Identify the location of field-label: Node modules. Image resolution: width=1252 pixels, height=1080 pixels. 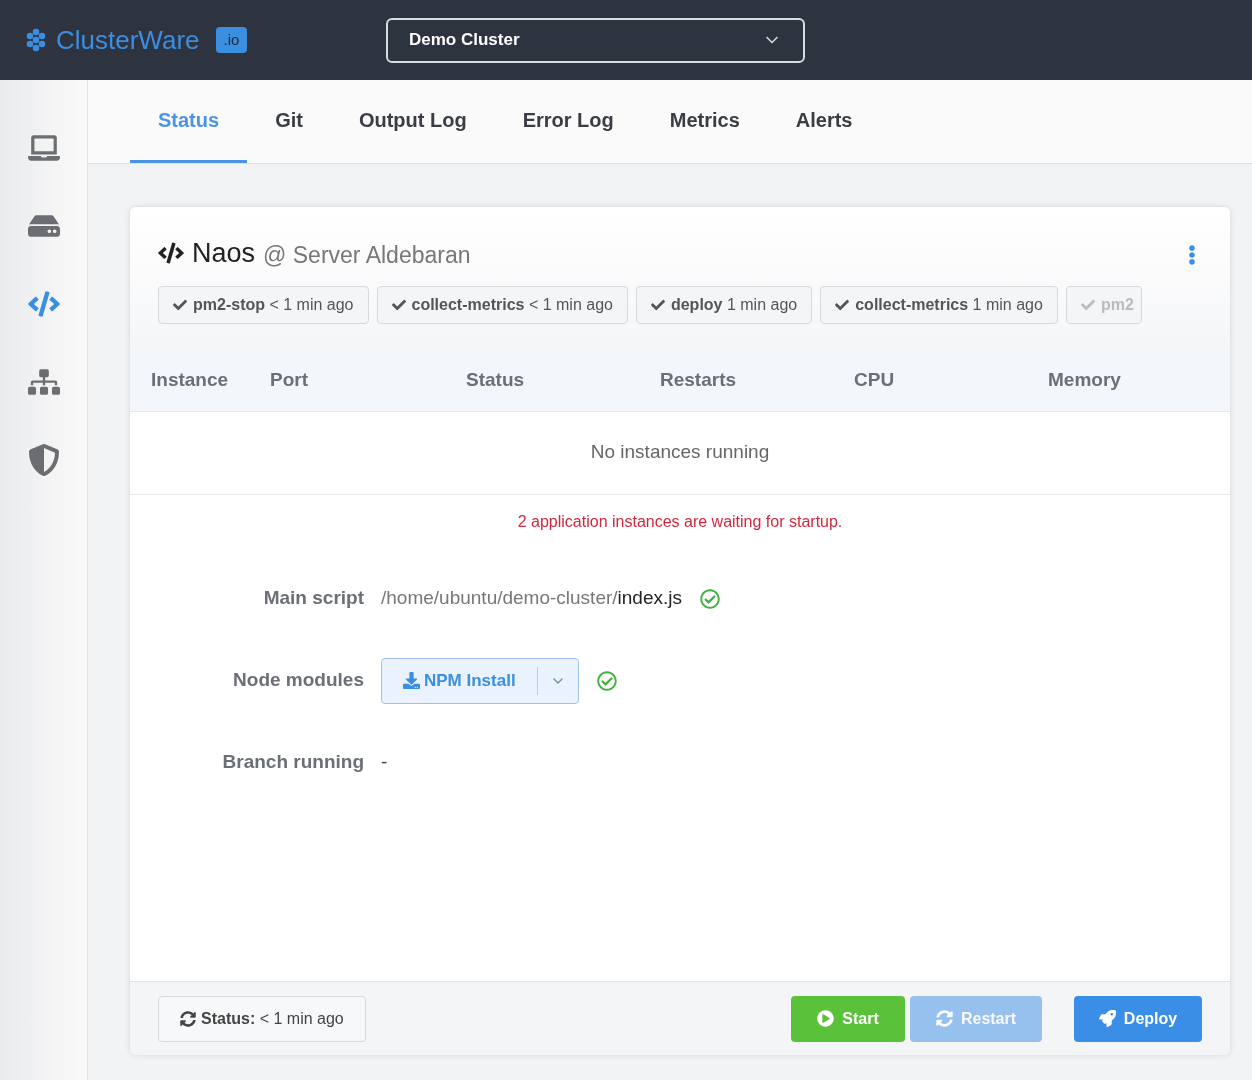
(298, 680).